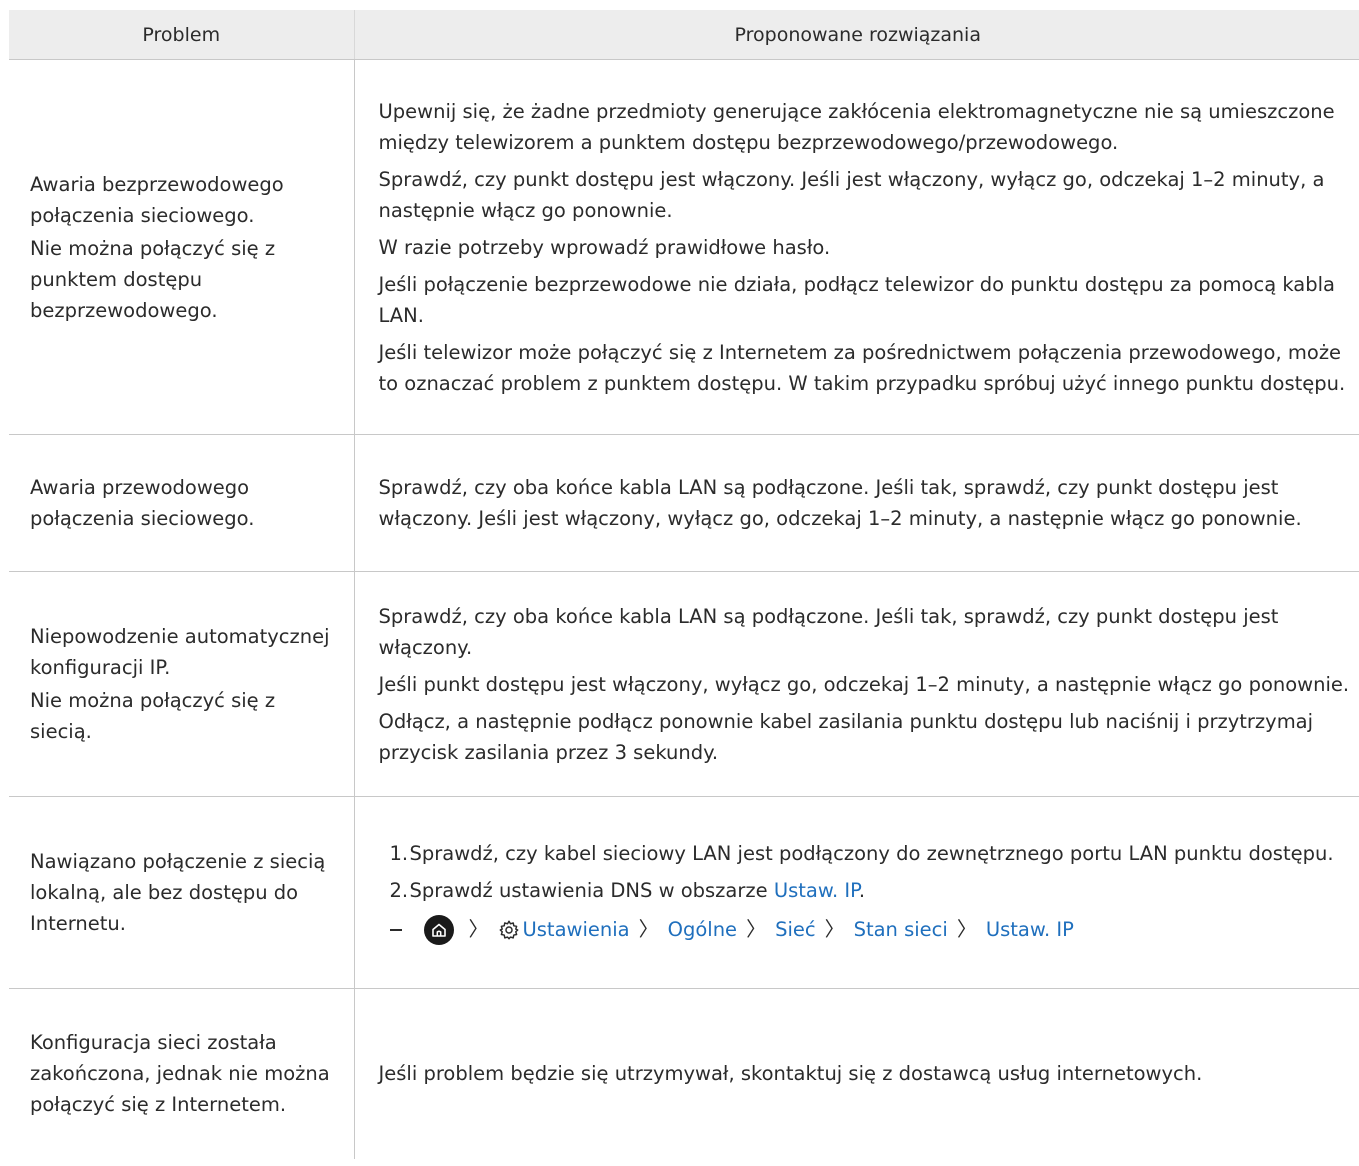 Image resolution: width=1359 pixels, height=1166 pixels. I want to click on step-text: Sprawdź ustawienia DNS w obszarze, so click(591, 890).